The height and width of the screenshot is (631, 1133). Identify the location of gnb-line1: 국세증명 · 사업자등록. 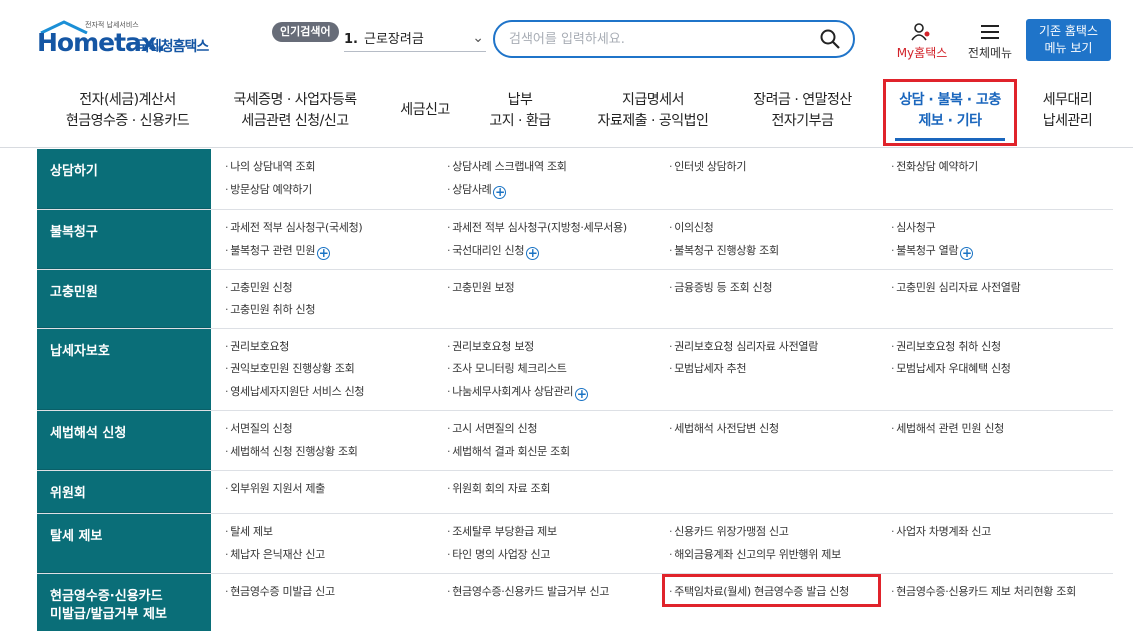
(295, 100).